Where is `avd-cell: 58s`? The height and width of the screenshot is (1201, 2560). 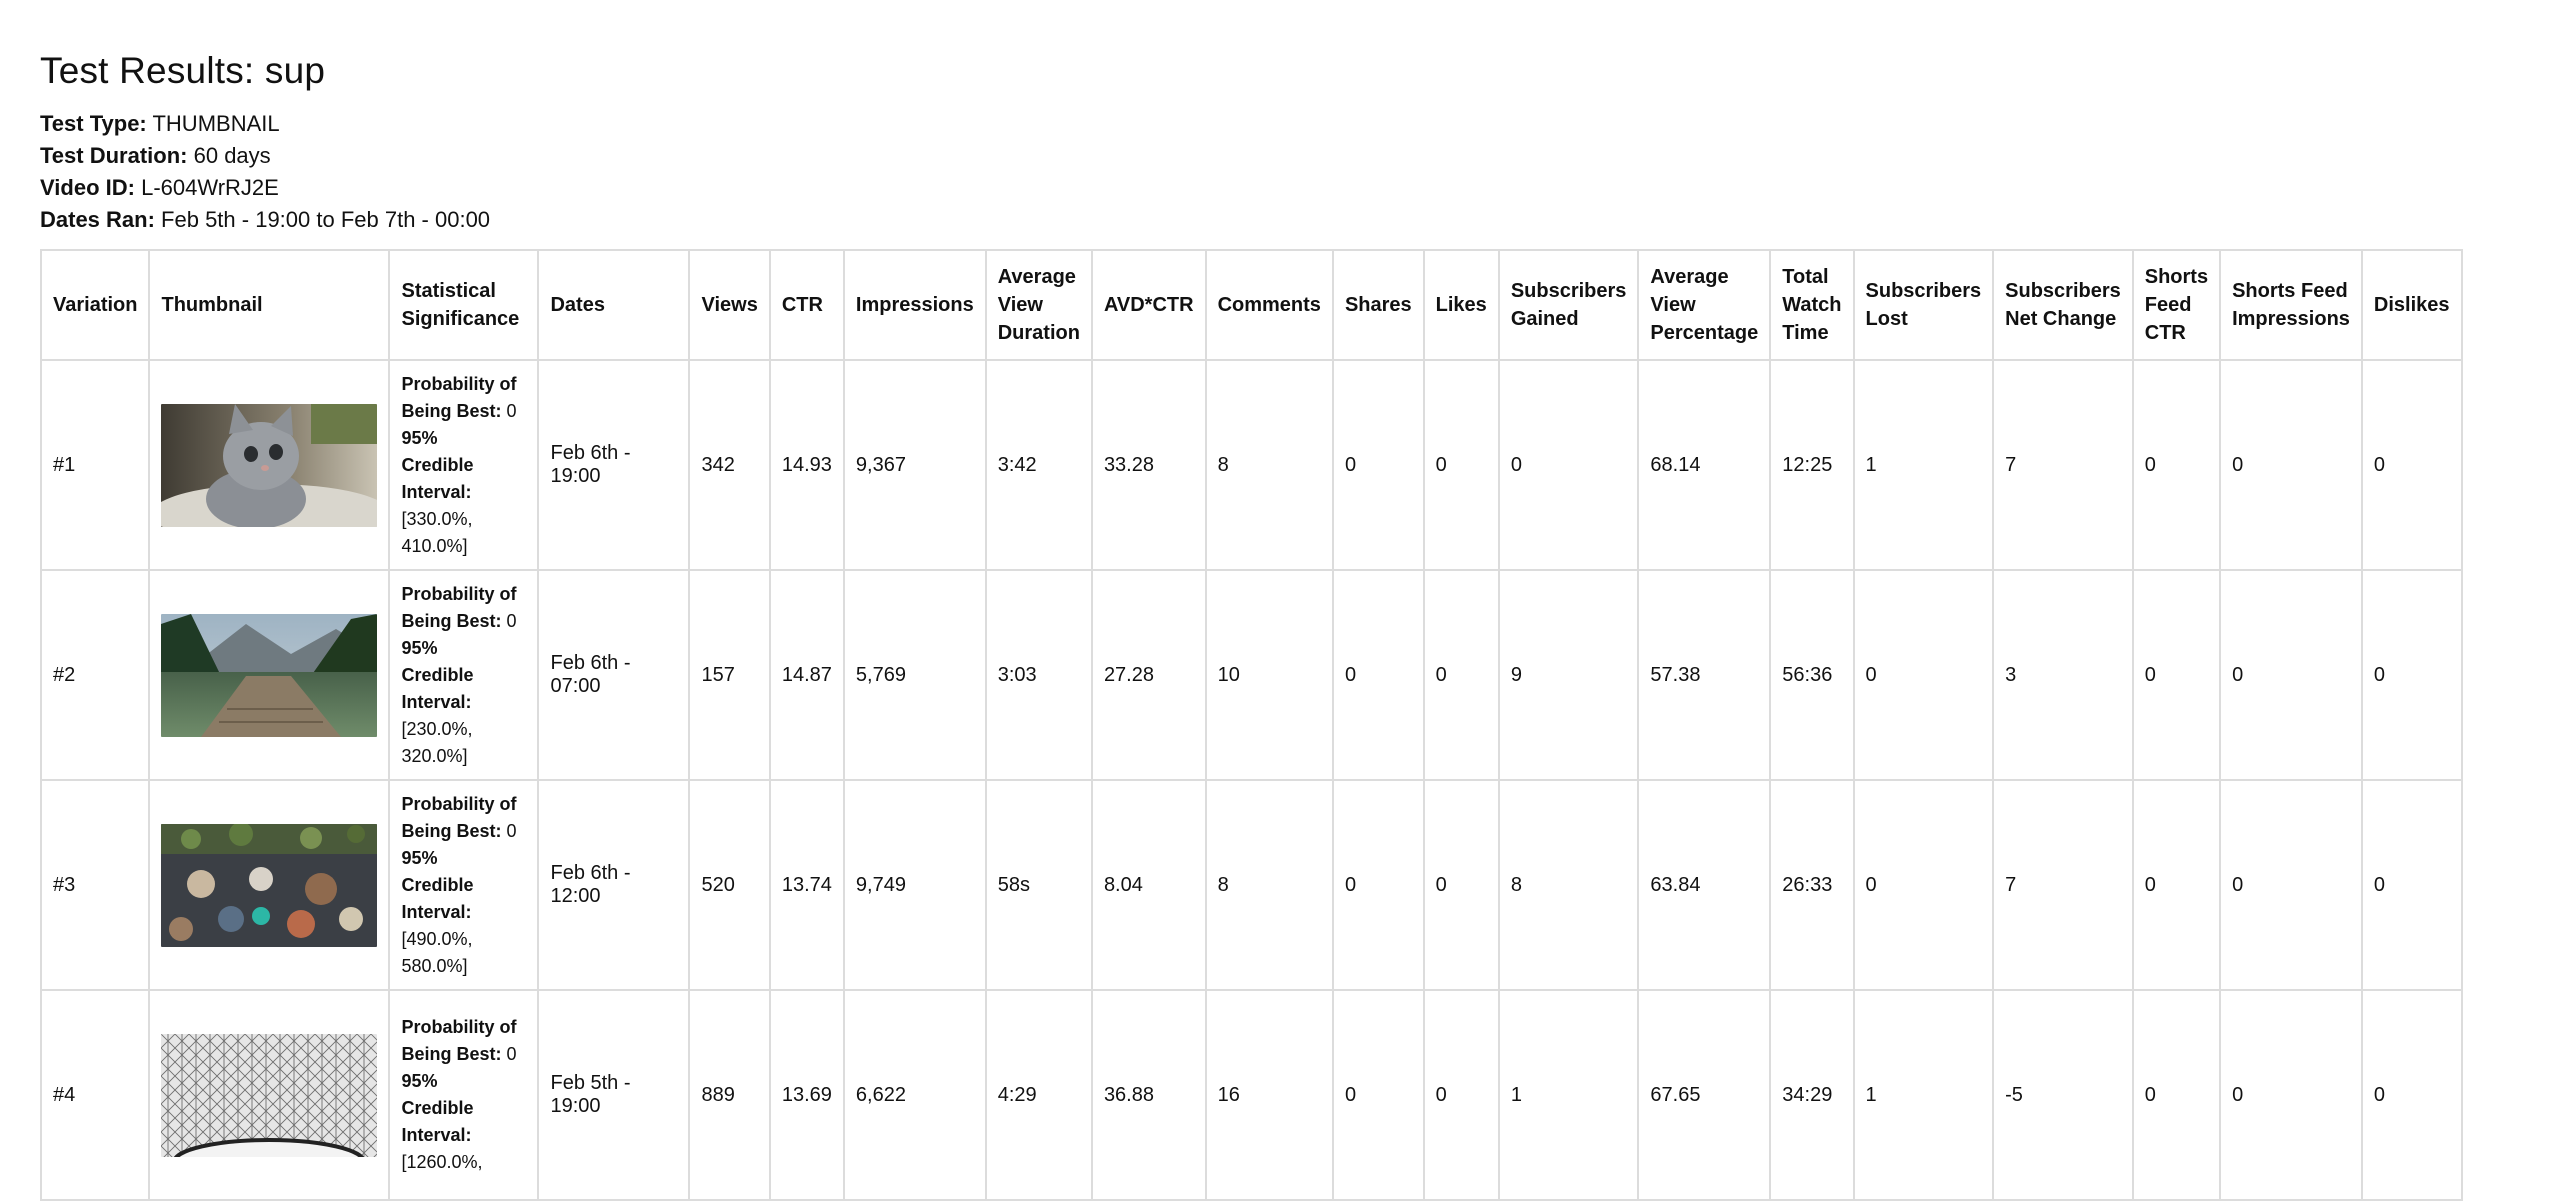 avd-cell: 58s is located at coordinates (1038, 885).